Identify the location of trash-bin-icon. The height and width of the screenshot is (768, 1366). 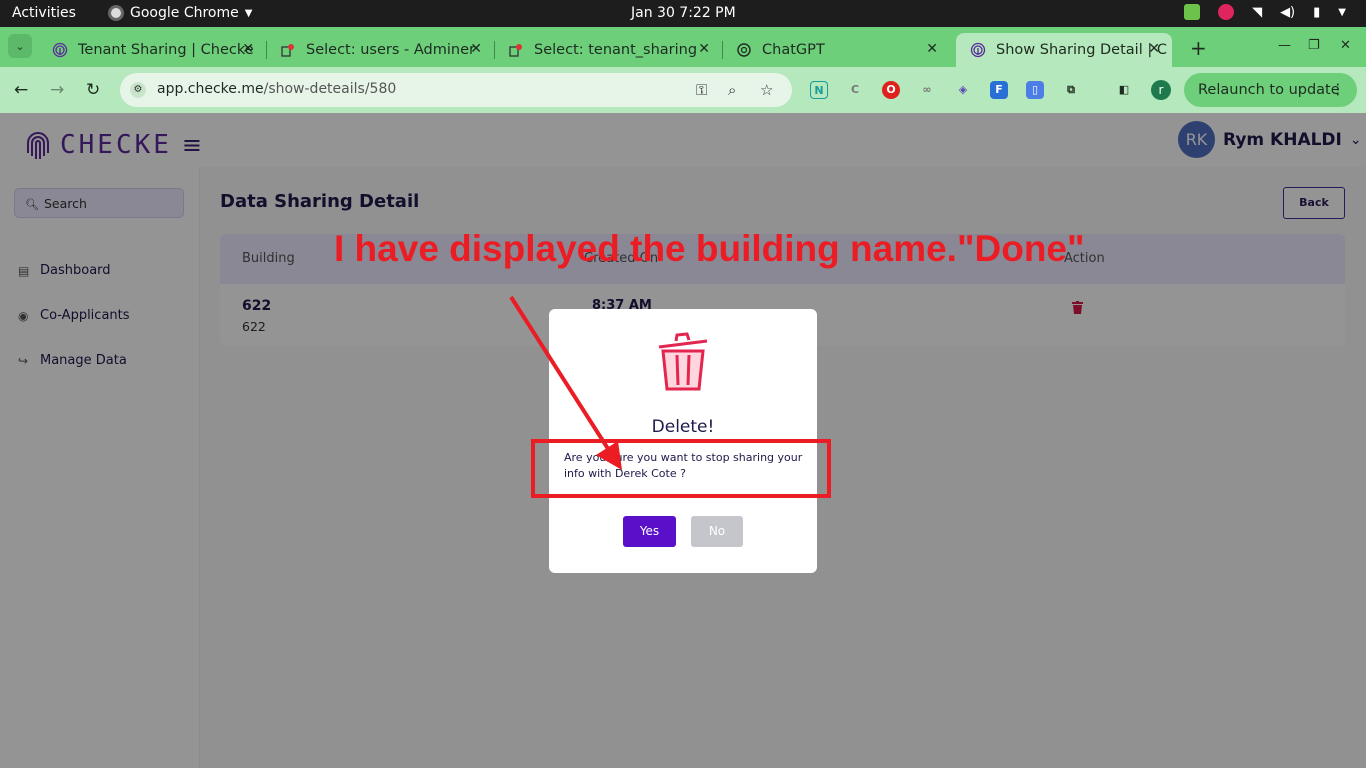
(683, 361).